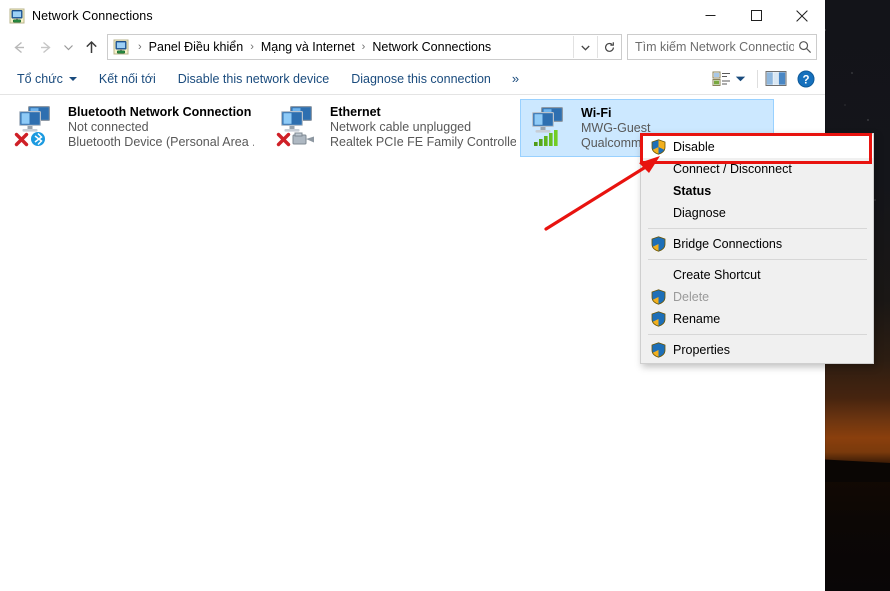 The image size is (890, 591). Describe the element at coordinates (757, 147) in the screenshot. I see `menu-item-disable: Disable` at that location.